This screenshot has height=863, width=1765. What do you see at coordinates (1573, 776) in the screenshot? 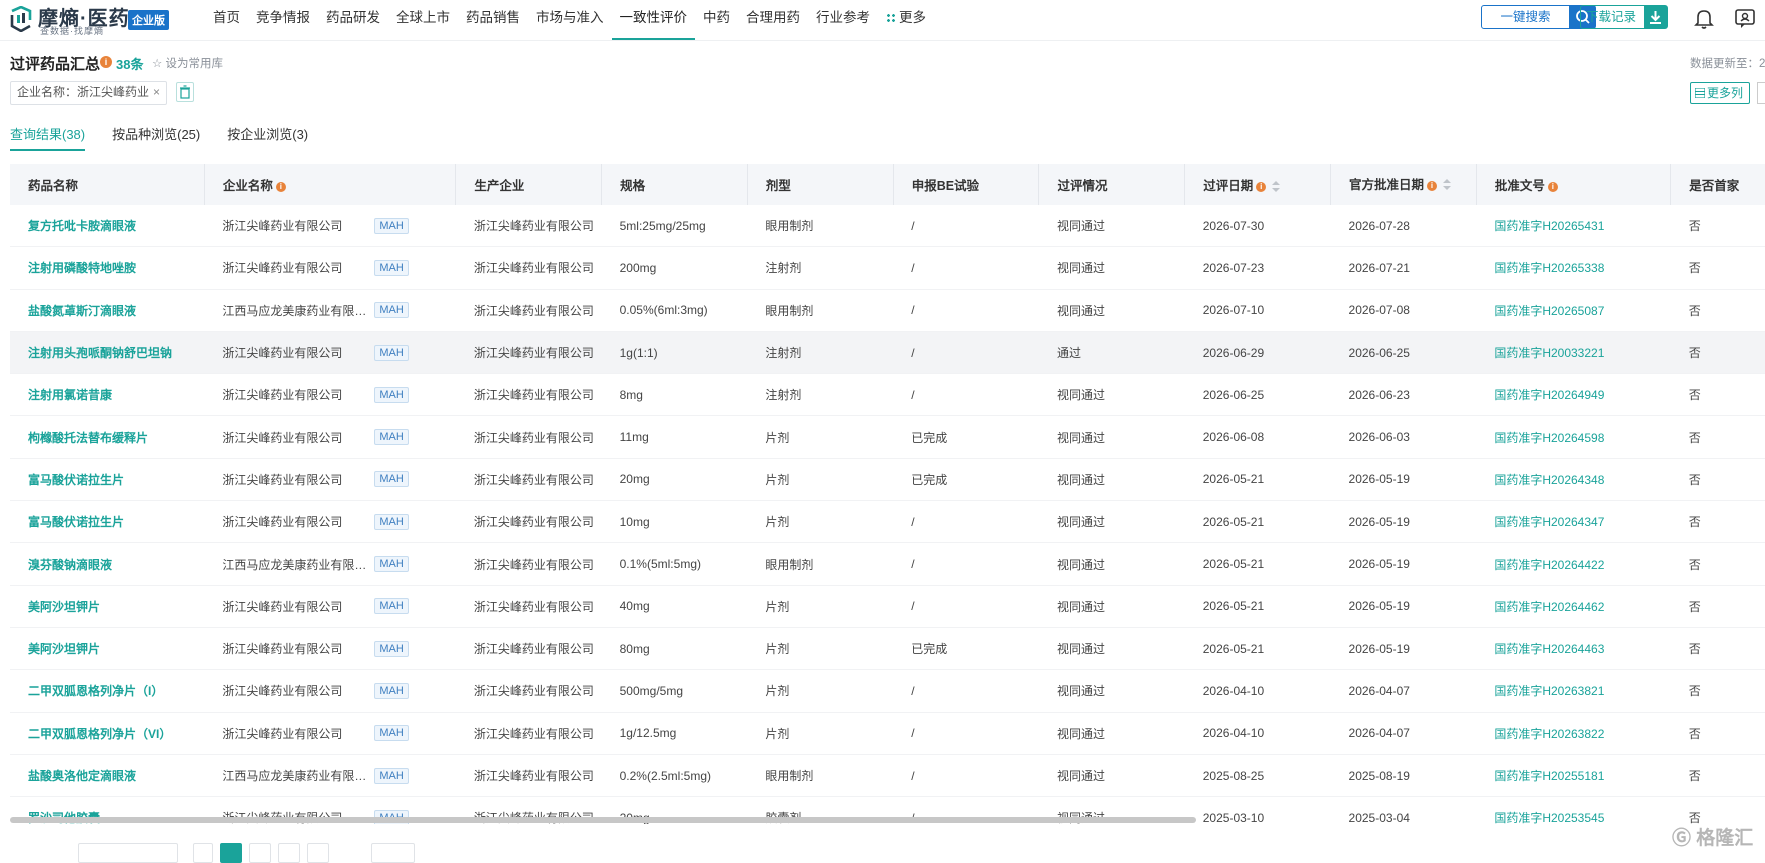
I see `cell-approval: 国药准字H20255181` at bounding box center [1573, 776].